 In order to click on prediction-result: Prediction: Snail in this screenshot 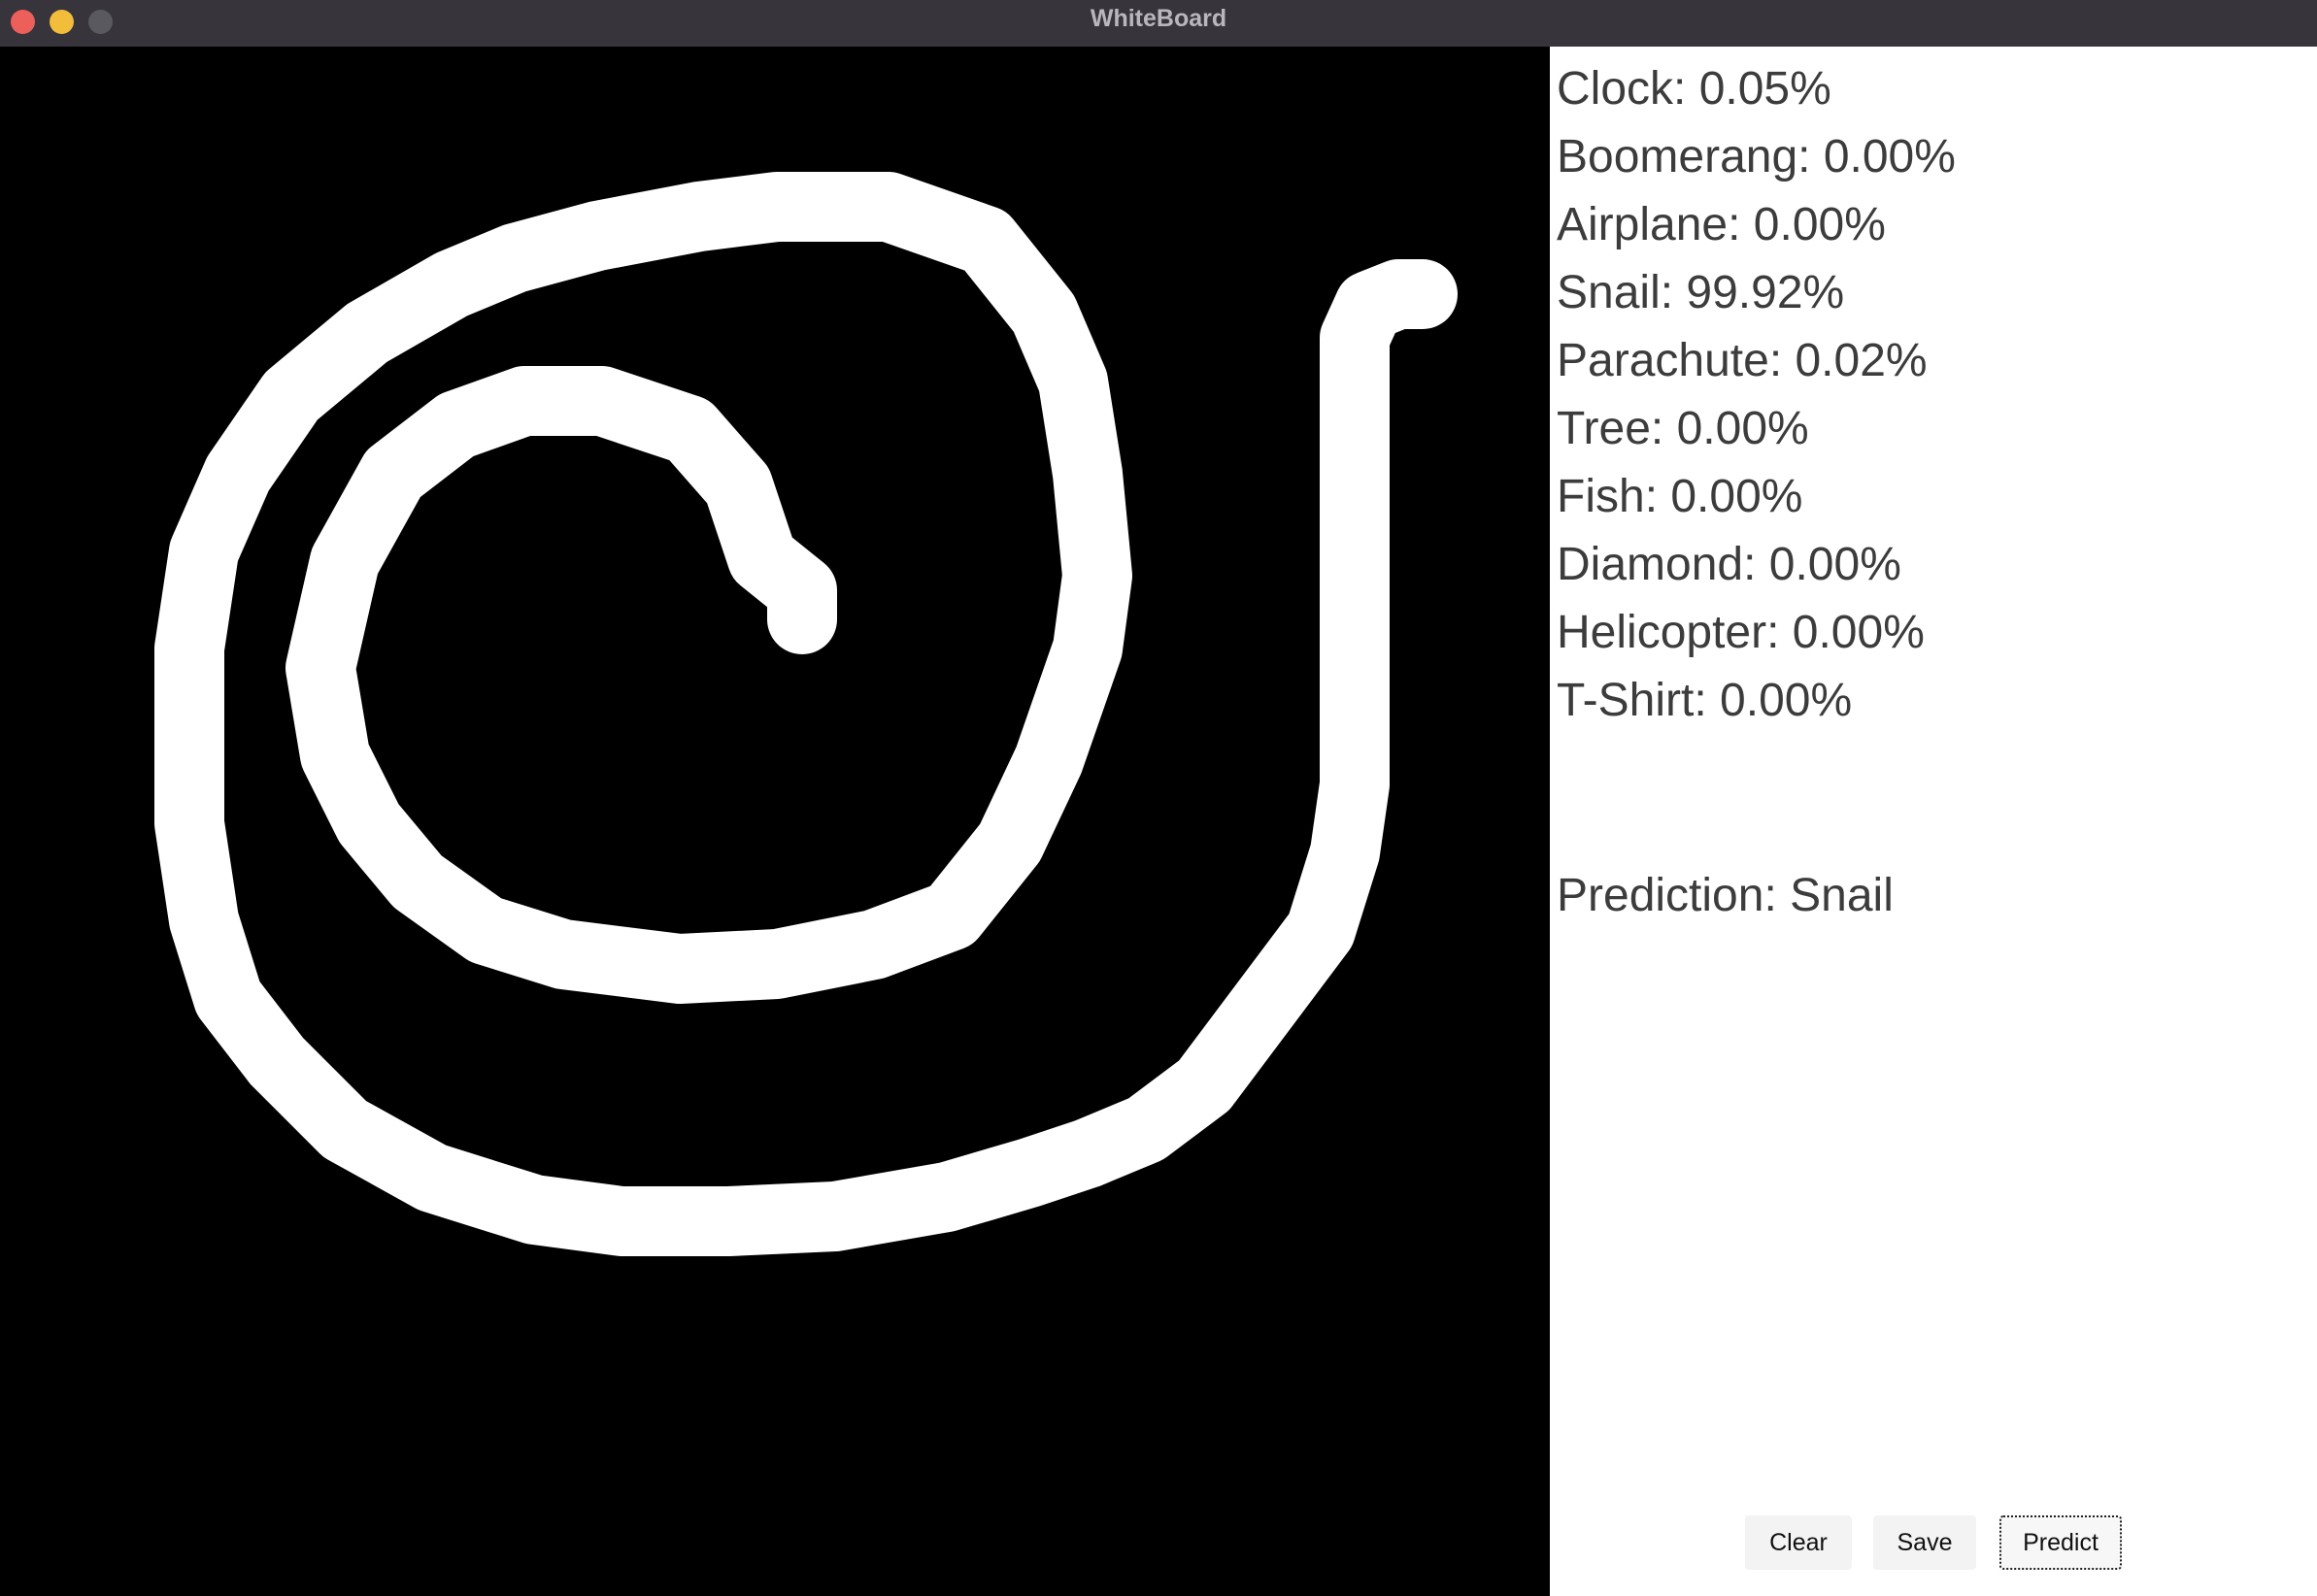, I will do `click(1725, 895)`.